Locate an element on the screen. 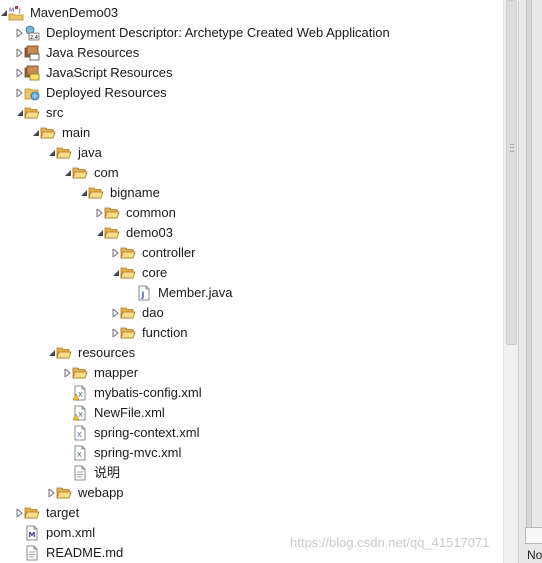  tree-item-shuoming: 说明 is located at coordinates (251, 473).